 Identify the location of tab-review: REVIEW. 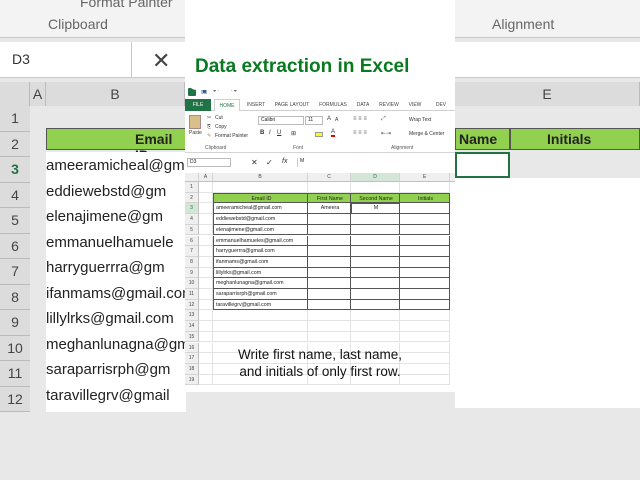
(389, 105).